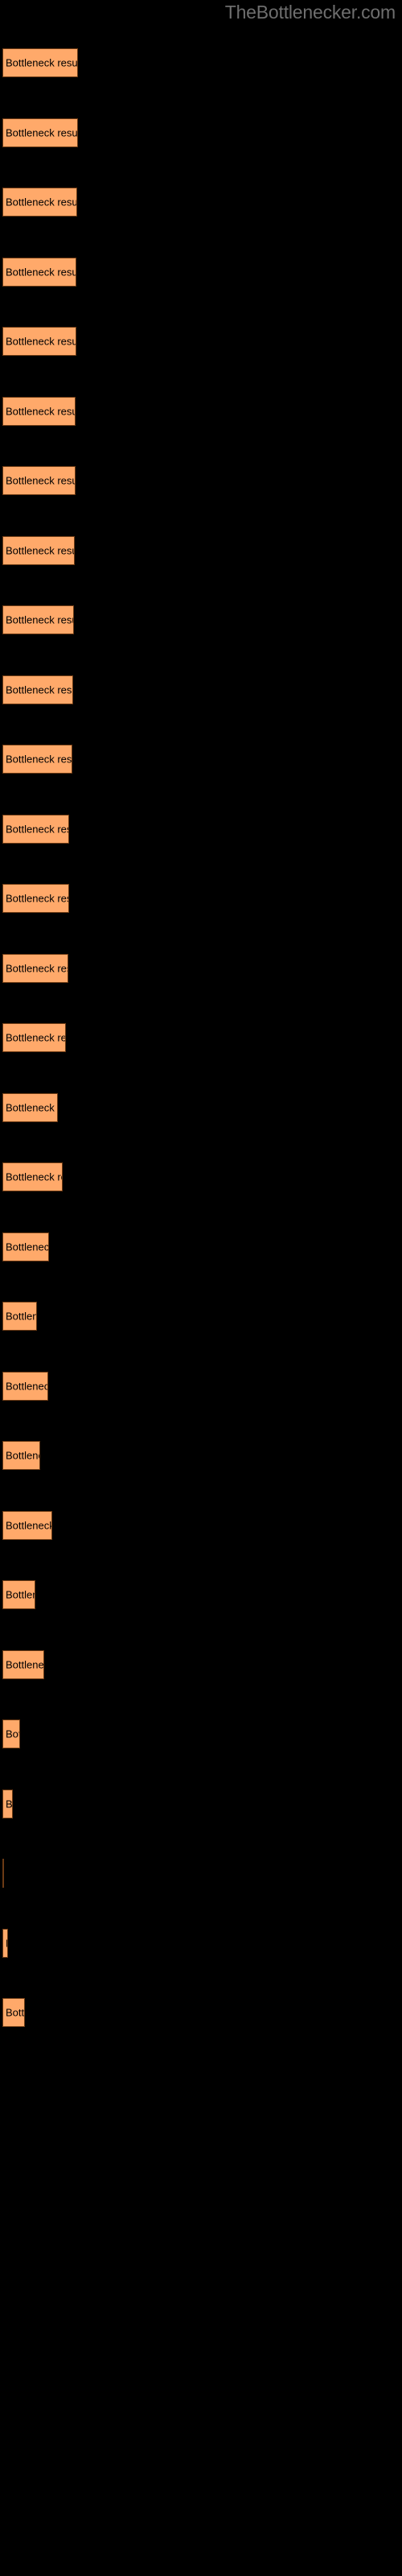 The image size is (402, 2576). I want to click on bar-11: Bottleneck result, so click(37, 759).